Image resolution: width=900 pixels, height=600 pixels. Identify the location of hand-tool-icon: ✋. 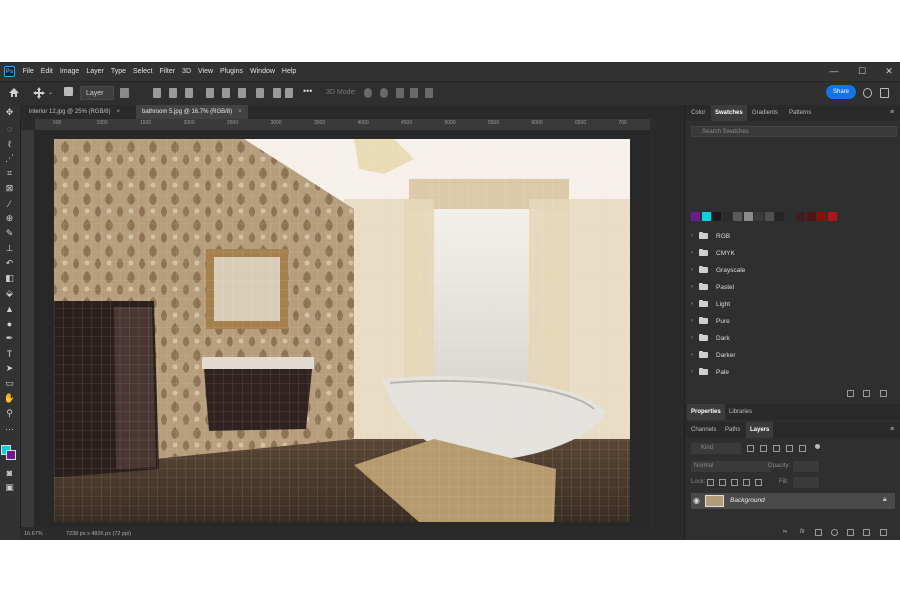
(9, 398).